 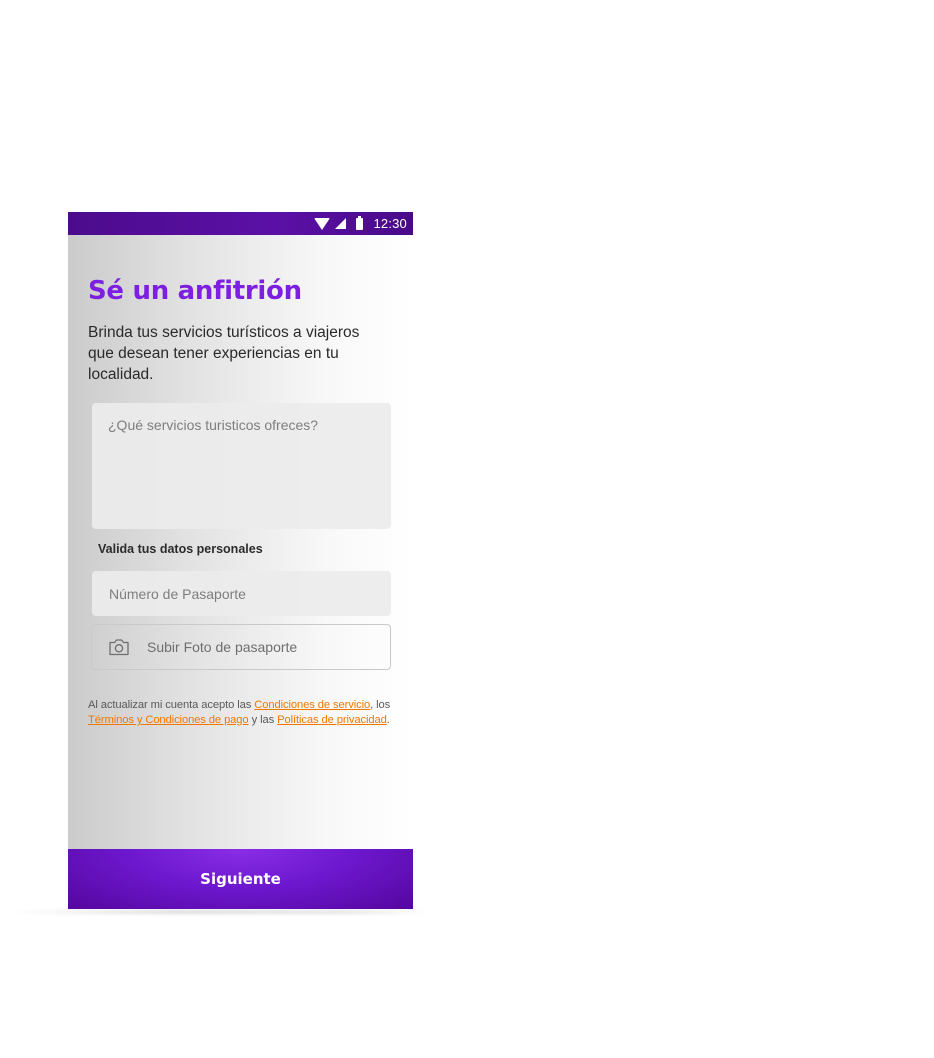 I want to click on signal-icon, so click(x=341, y=223).